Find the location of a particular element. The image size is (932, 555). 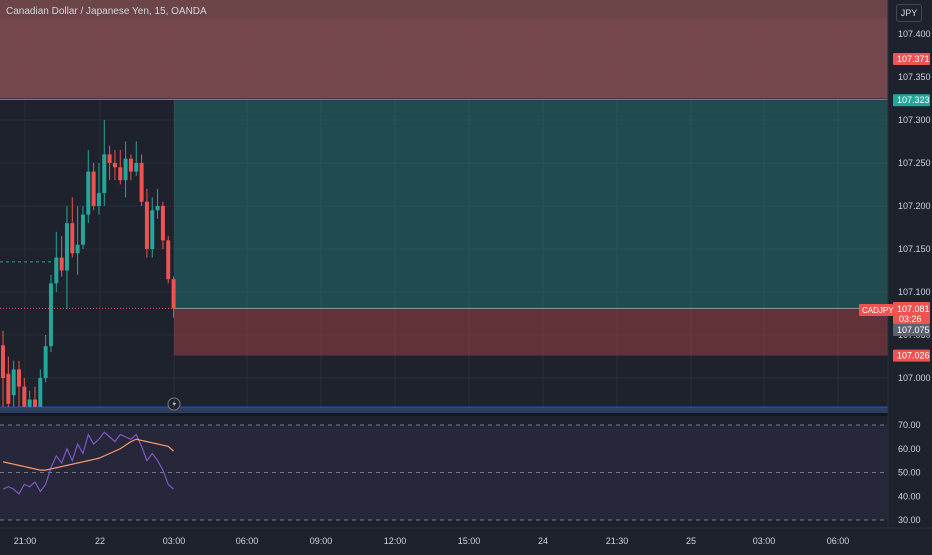

badge-last-price: 107.081 is located at coordinates (913, 309).